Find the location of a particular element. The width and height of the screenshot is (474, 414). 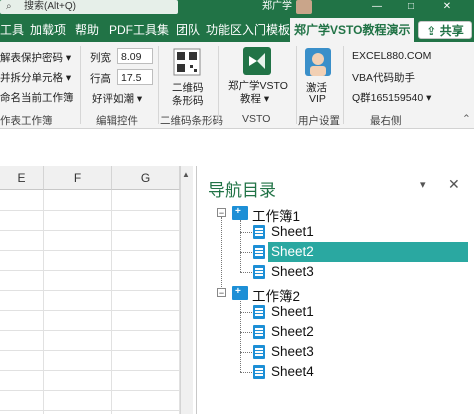

unprotect-sheet-button: 解表保护密码 ▾ is located at coordinates (35, 57).